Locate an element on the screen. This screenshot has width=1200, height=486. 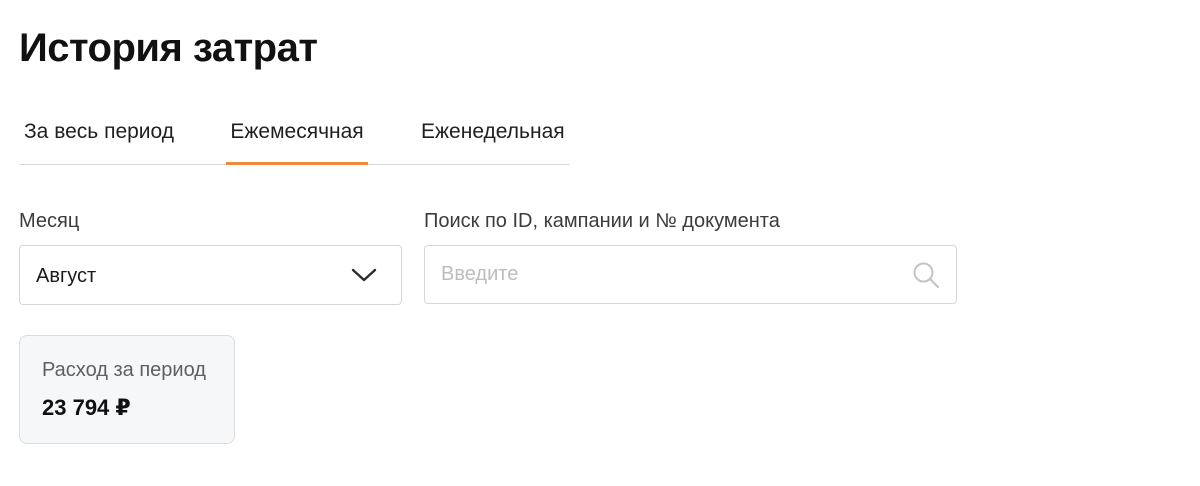
search-label: Поиск по ID, кампании и № документа is located at coordinates (602, 221).